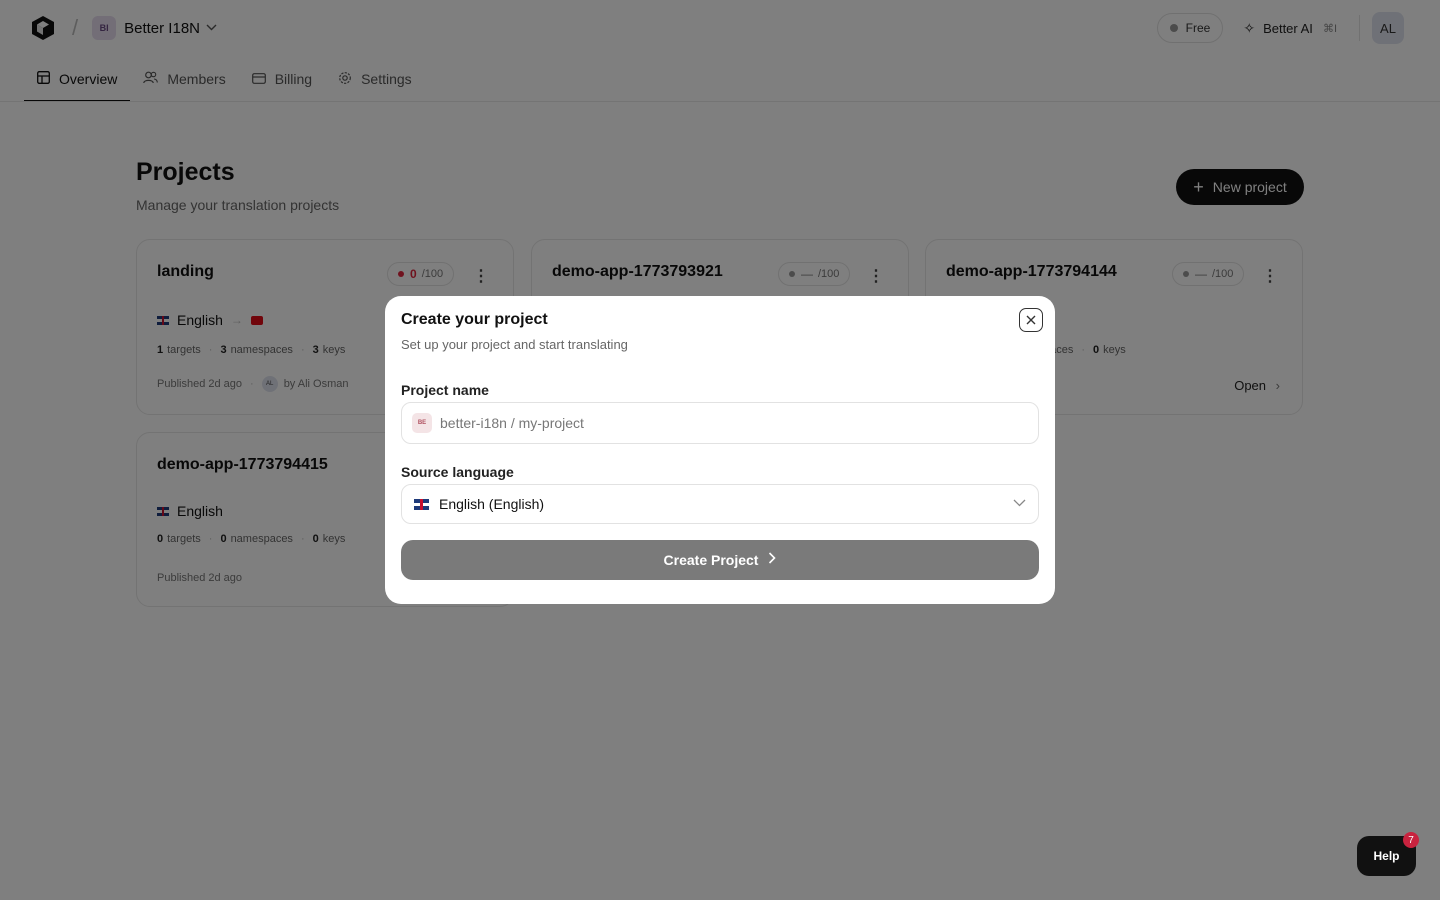 This screenshot has height=900, width=1440. What do you see at coordinates (474, 319) in the screenshot?
I see `dialog-title: Create your project` at bounding box center [474, 319].